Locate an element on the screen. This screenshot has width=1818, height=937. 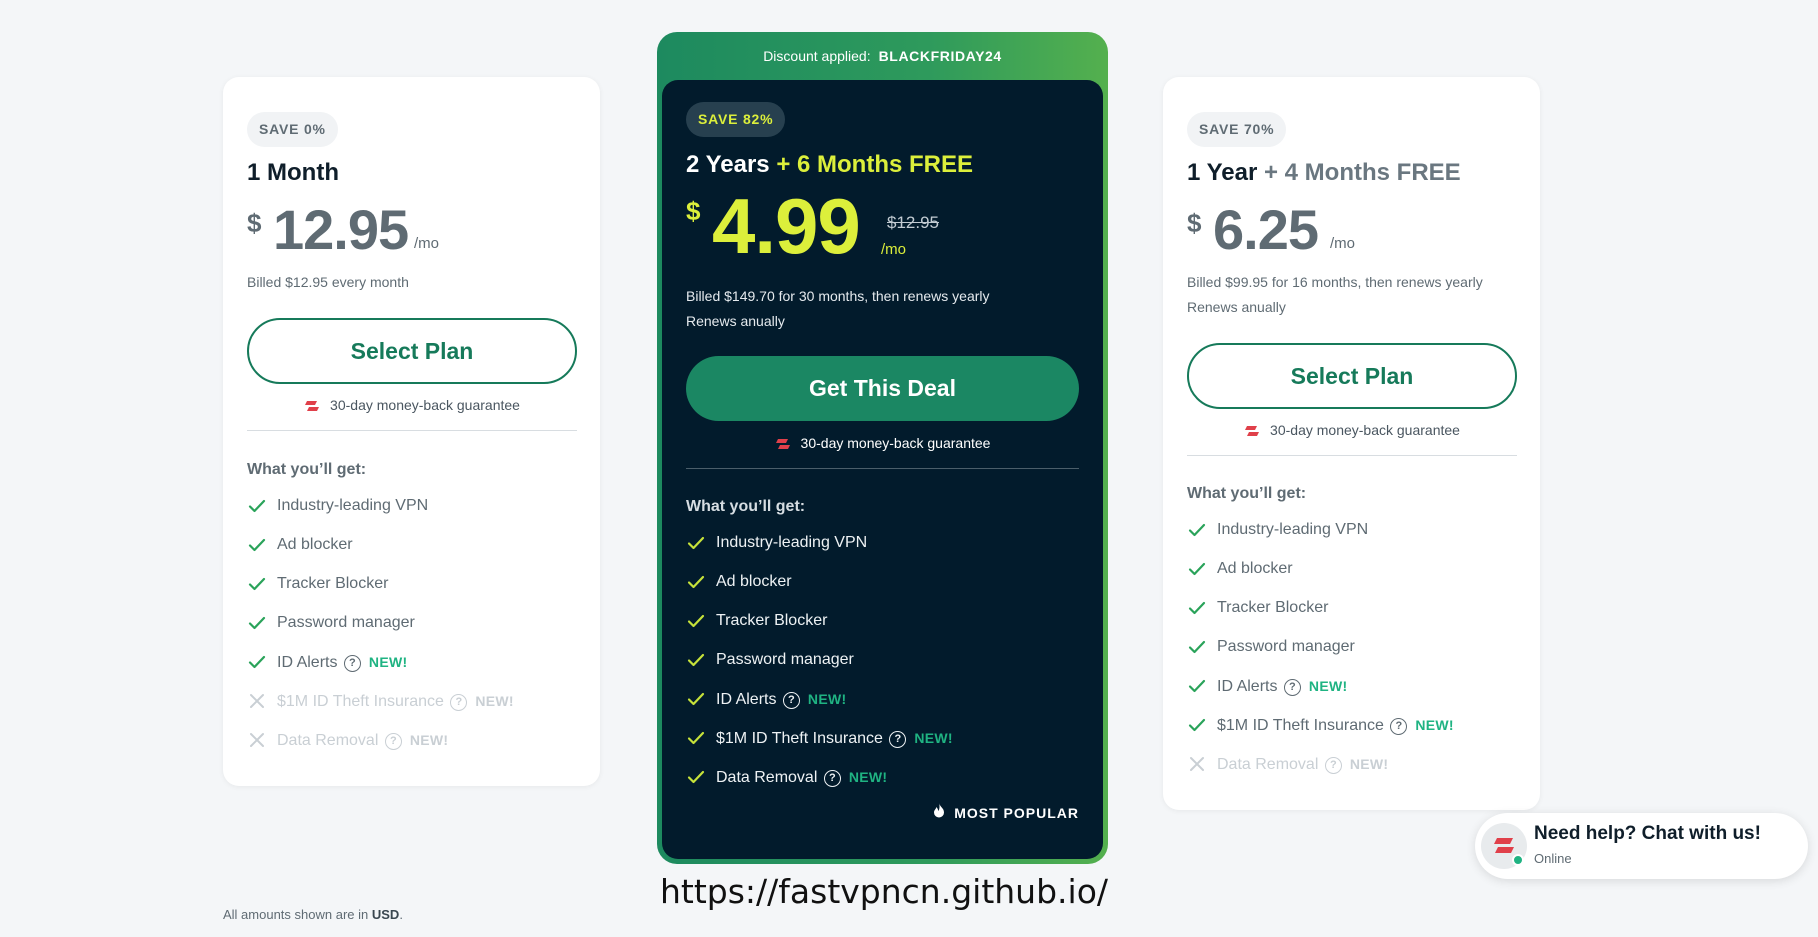
features-heading: What you’ll get: is located at coordinates (307, 469).